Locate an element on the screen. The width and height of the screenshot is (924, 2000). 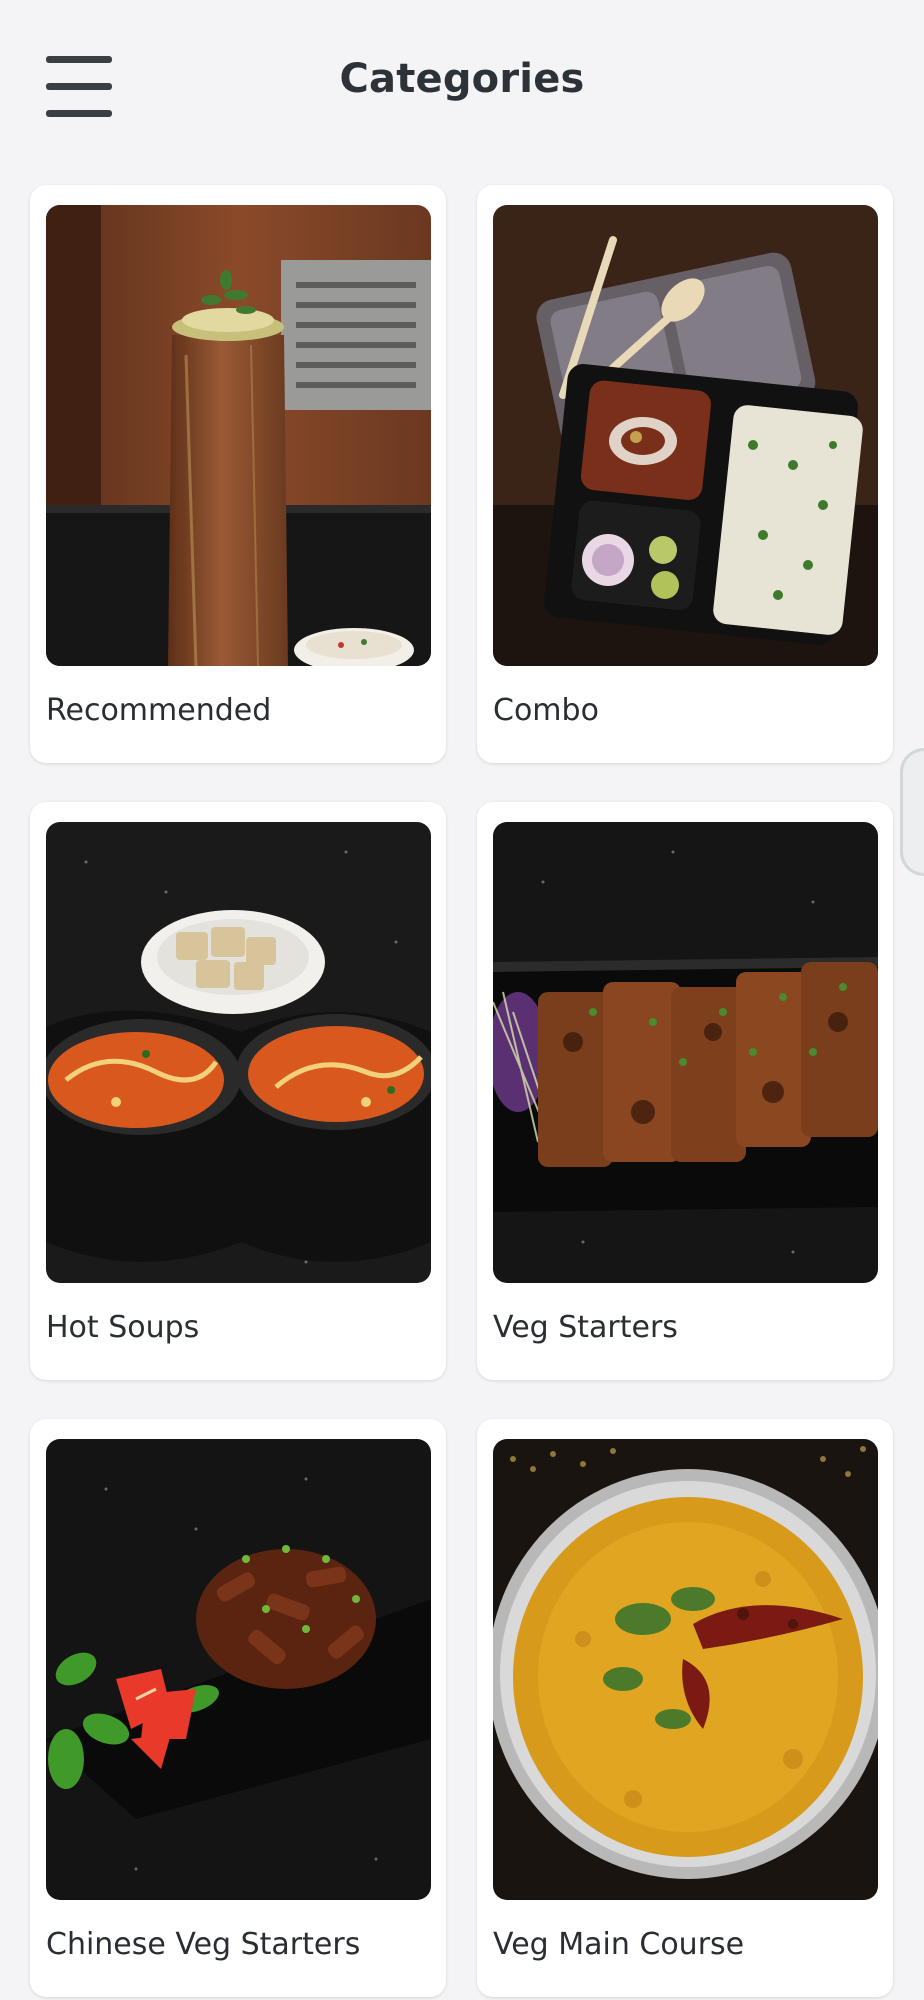
category-label: Veg Starters is located at coordinates (585, 1327).